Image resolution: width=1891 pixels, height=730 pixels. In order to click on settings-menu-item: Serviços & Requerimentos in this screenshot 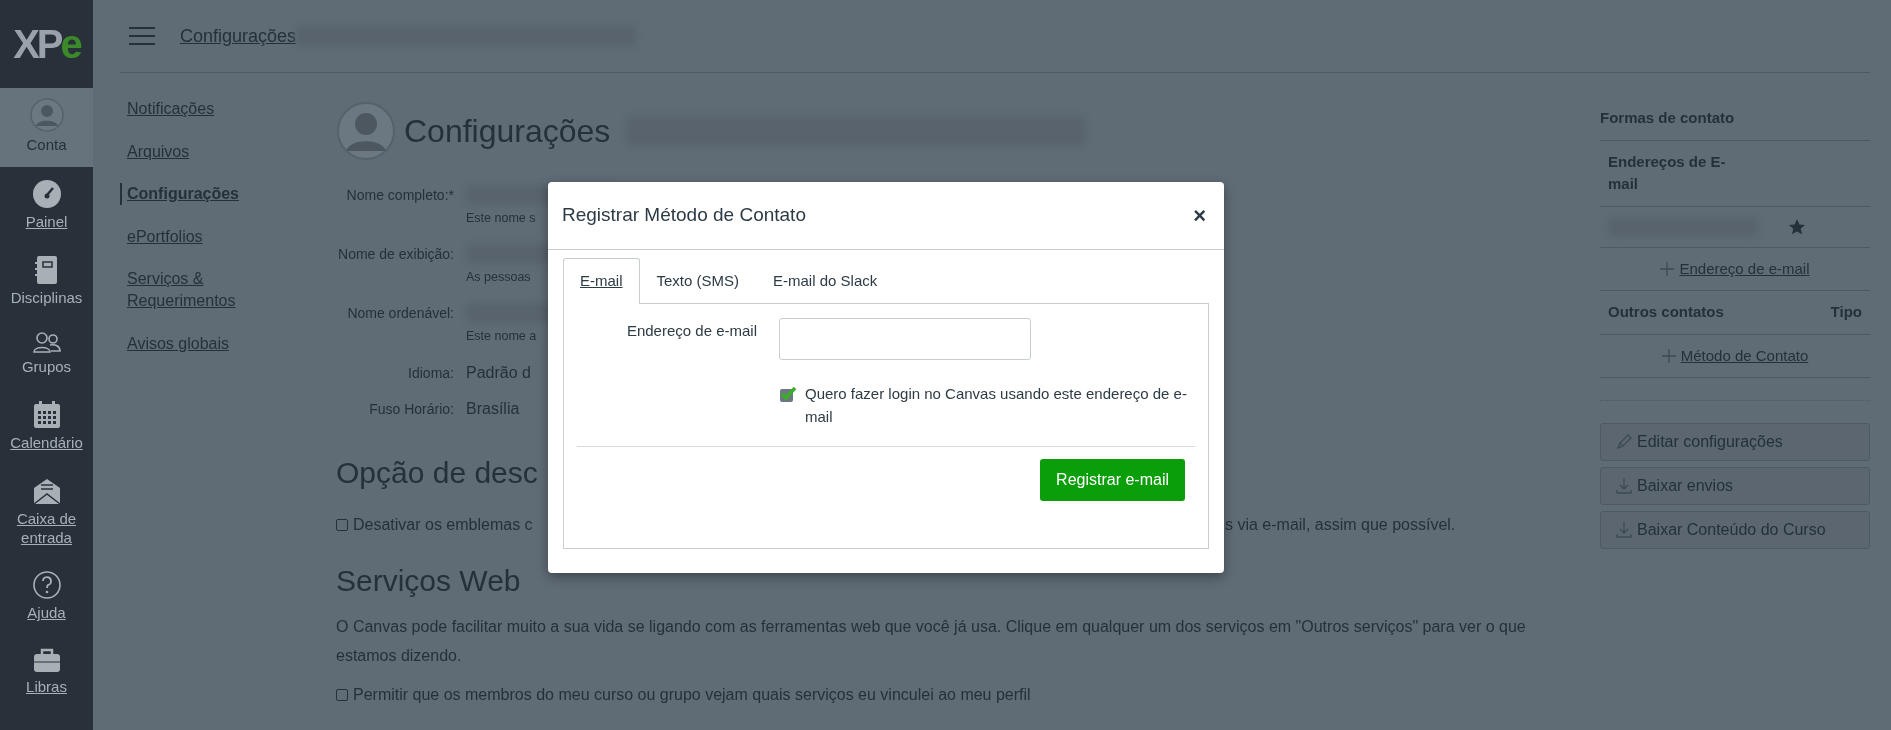, I will do `click(197, 290)`.